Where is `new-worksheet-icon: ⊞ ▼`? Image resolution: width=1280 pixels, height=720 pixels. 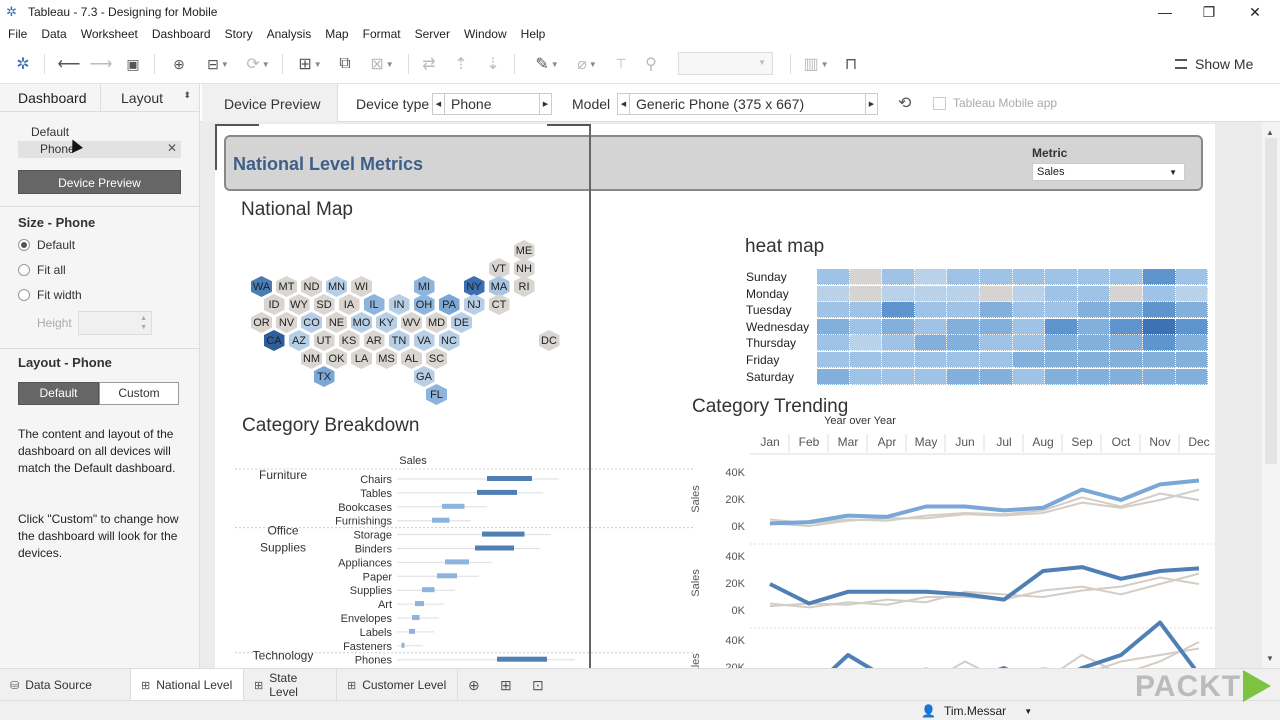 new-worksheet-icon: ⊞ ▼ is located at coordinates (310, 64).